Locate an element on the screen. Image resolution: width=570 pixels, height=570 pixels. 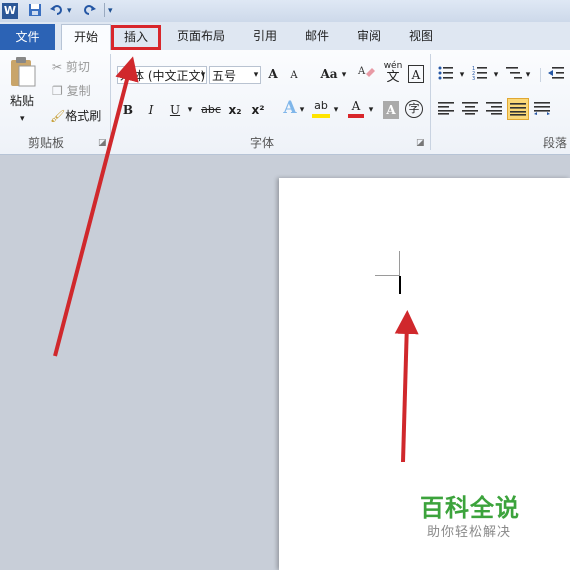
arrow-to-insert-tab is located at coordinates (96, 206).